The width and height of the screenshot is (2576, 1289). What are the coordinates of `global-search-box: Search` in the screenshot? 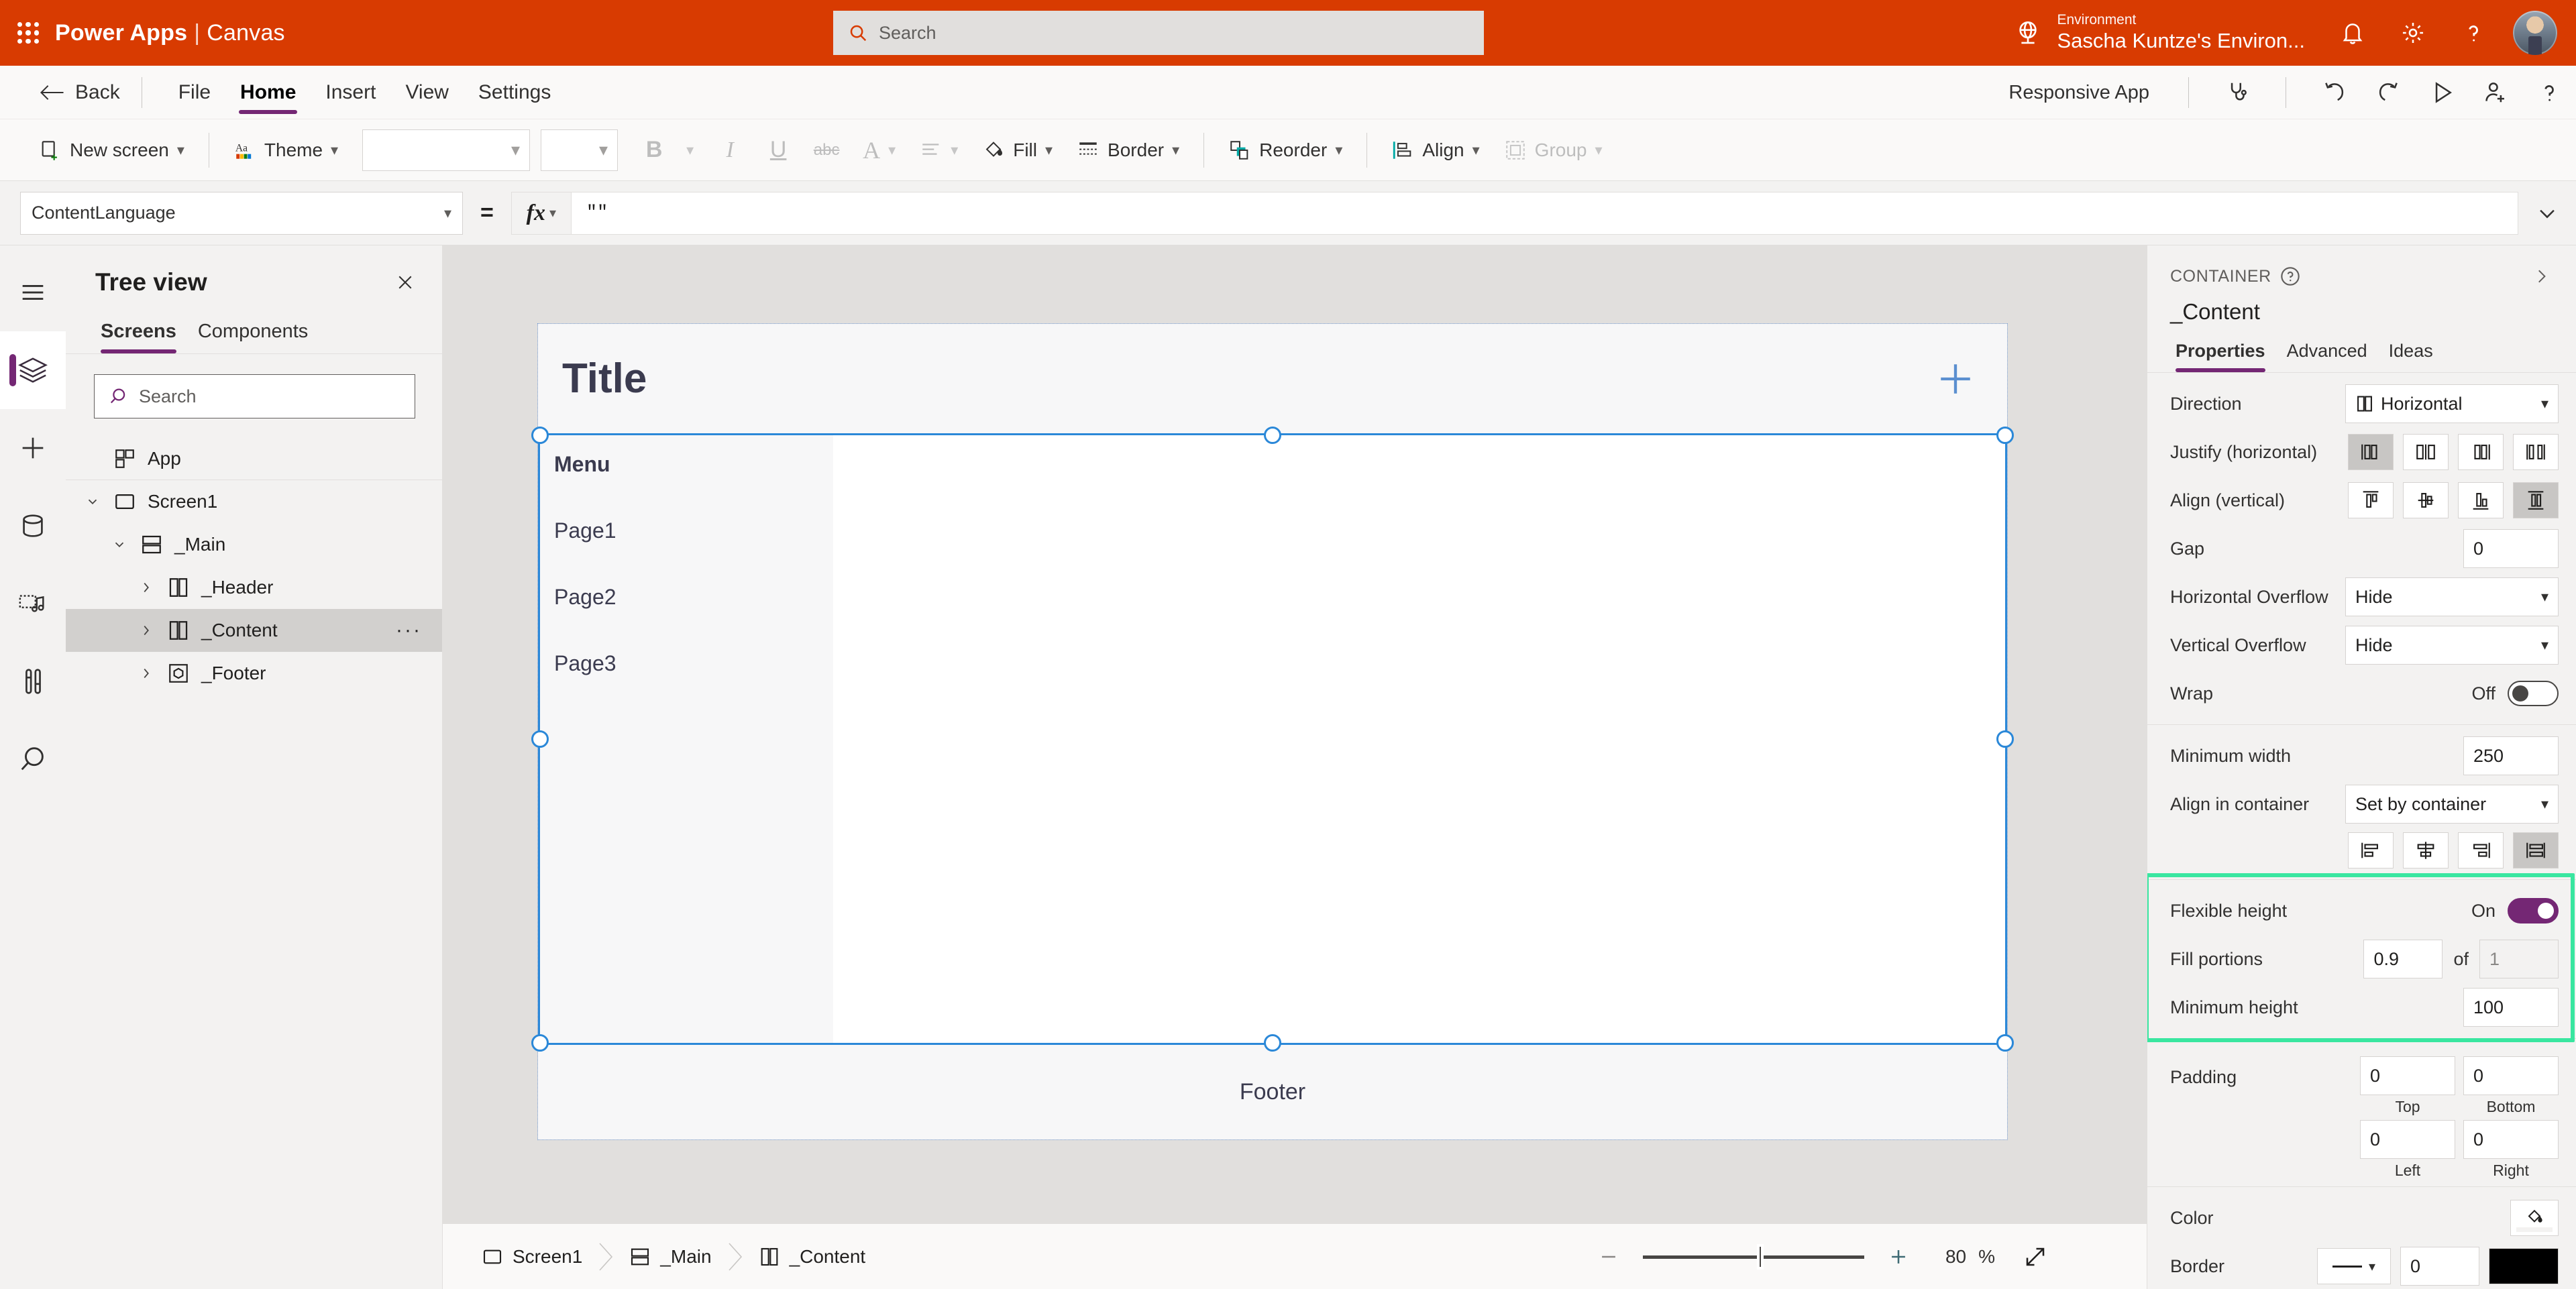 It's located at (1158, 33).